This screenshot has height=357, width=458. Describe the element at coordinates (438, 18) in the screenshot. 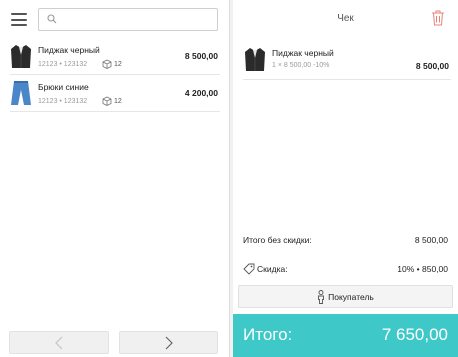

I see `trash-icon` at that location.